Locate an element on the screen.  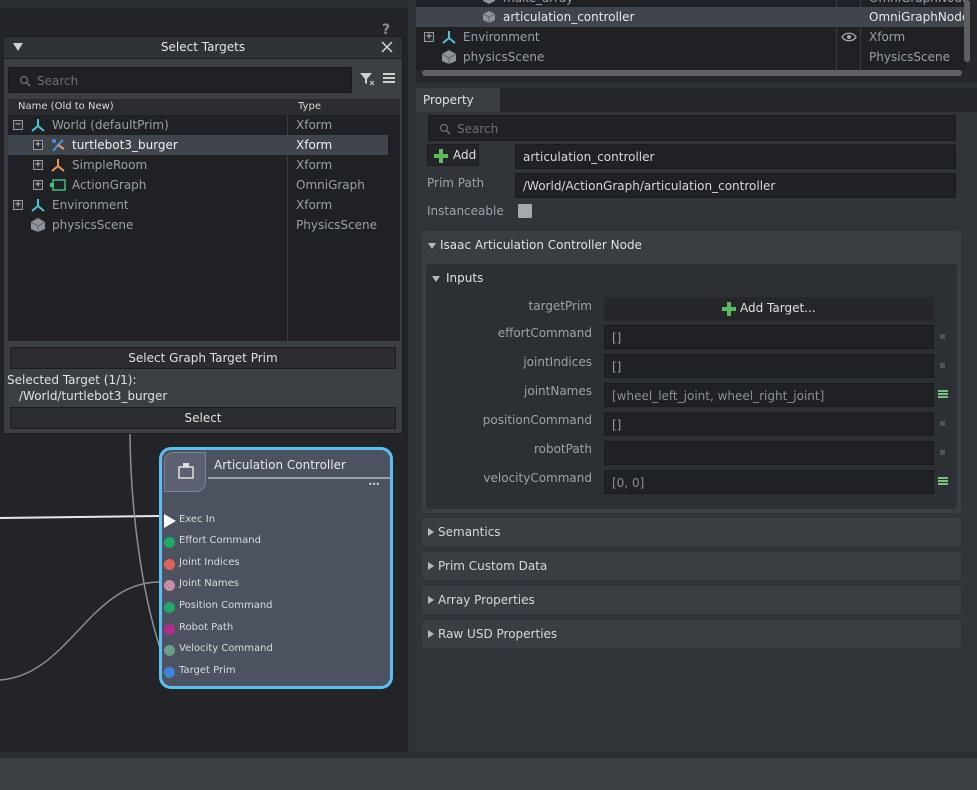
col-name-header: Name (Old to New) is located at coordinates (66, 106).